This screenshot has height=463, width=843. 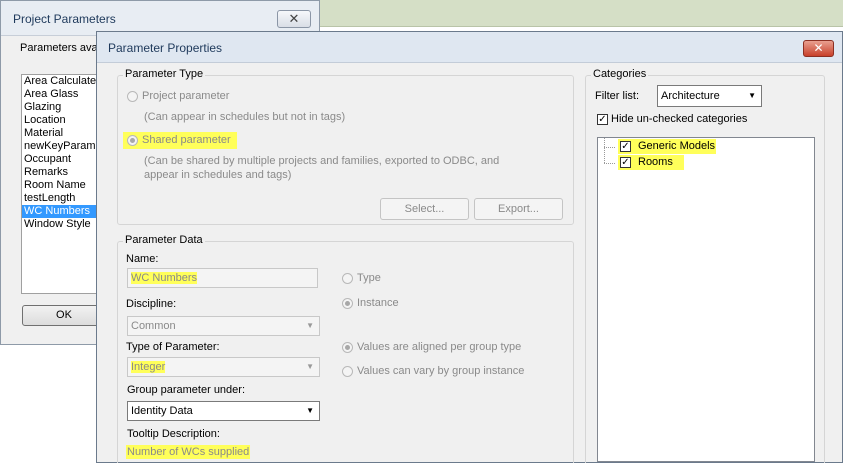 I want to click on parameter-properties-title: Parameter Properties, so click(x=165, y=48).